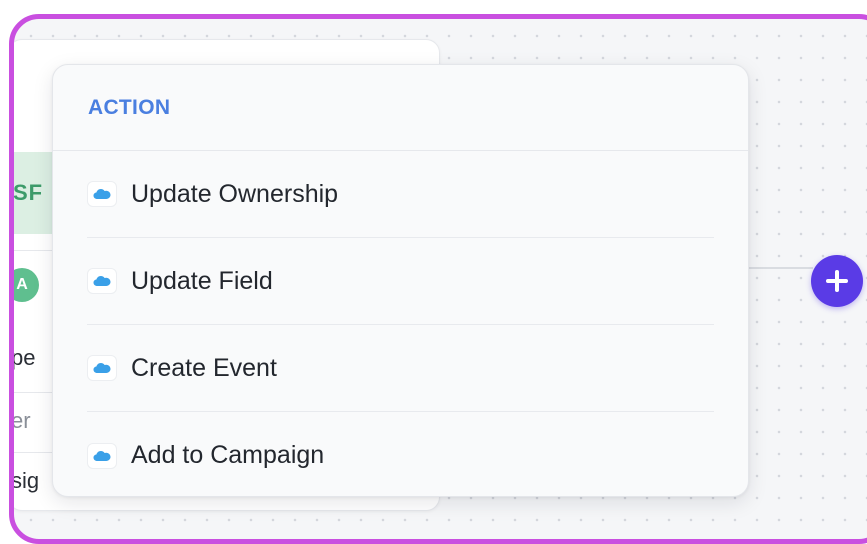  Describe the element at coordinates (235, 193) in the screenshot. I see `menu-item-label: Update Ownership` at that location.